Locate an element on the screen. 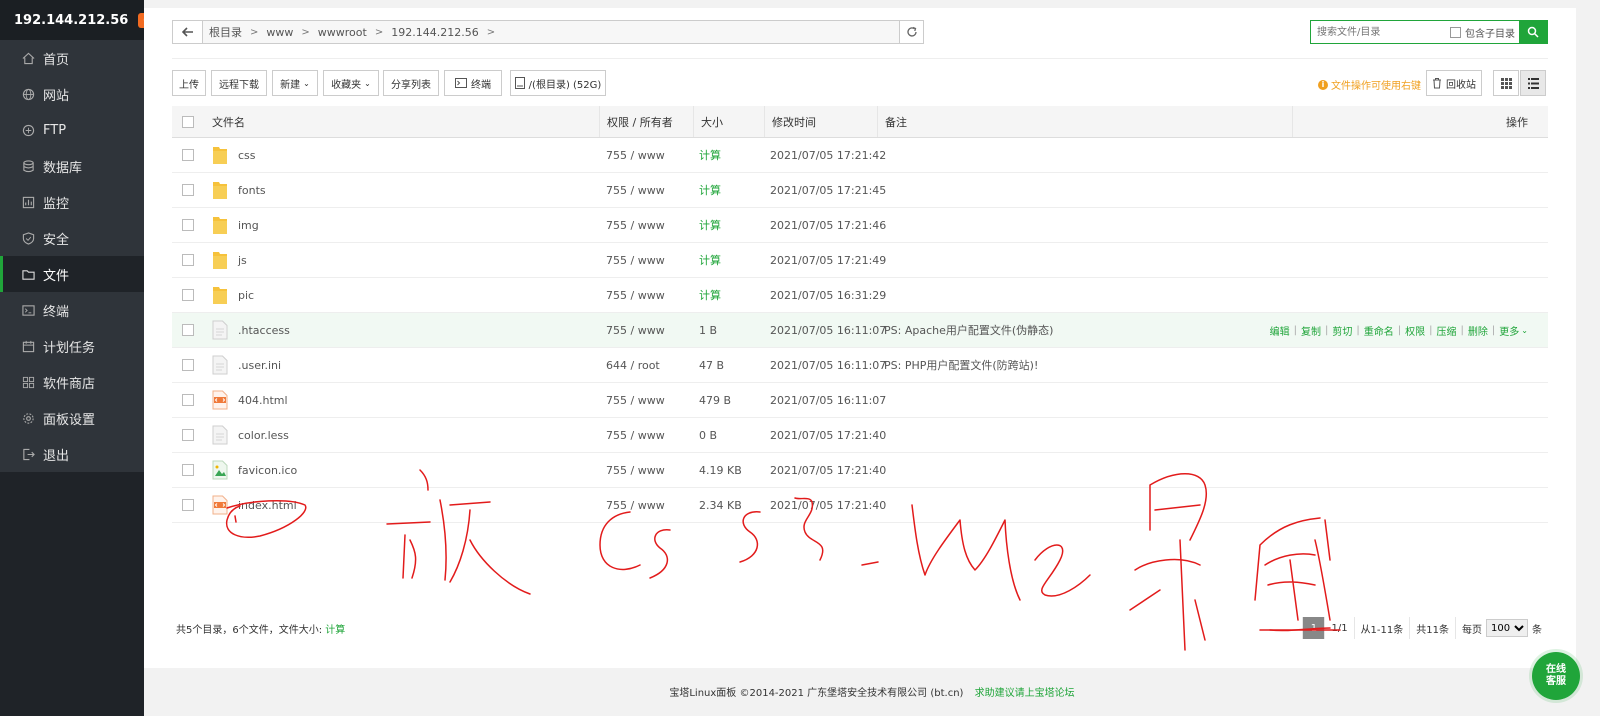 This screenshot has height=716, width=1600. breadcrumb-root: 根目录 is located at coordinates (225, 32).